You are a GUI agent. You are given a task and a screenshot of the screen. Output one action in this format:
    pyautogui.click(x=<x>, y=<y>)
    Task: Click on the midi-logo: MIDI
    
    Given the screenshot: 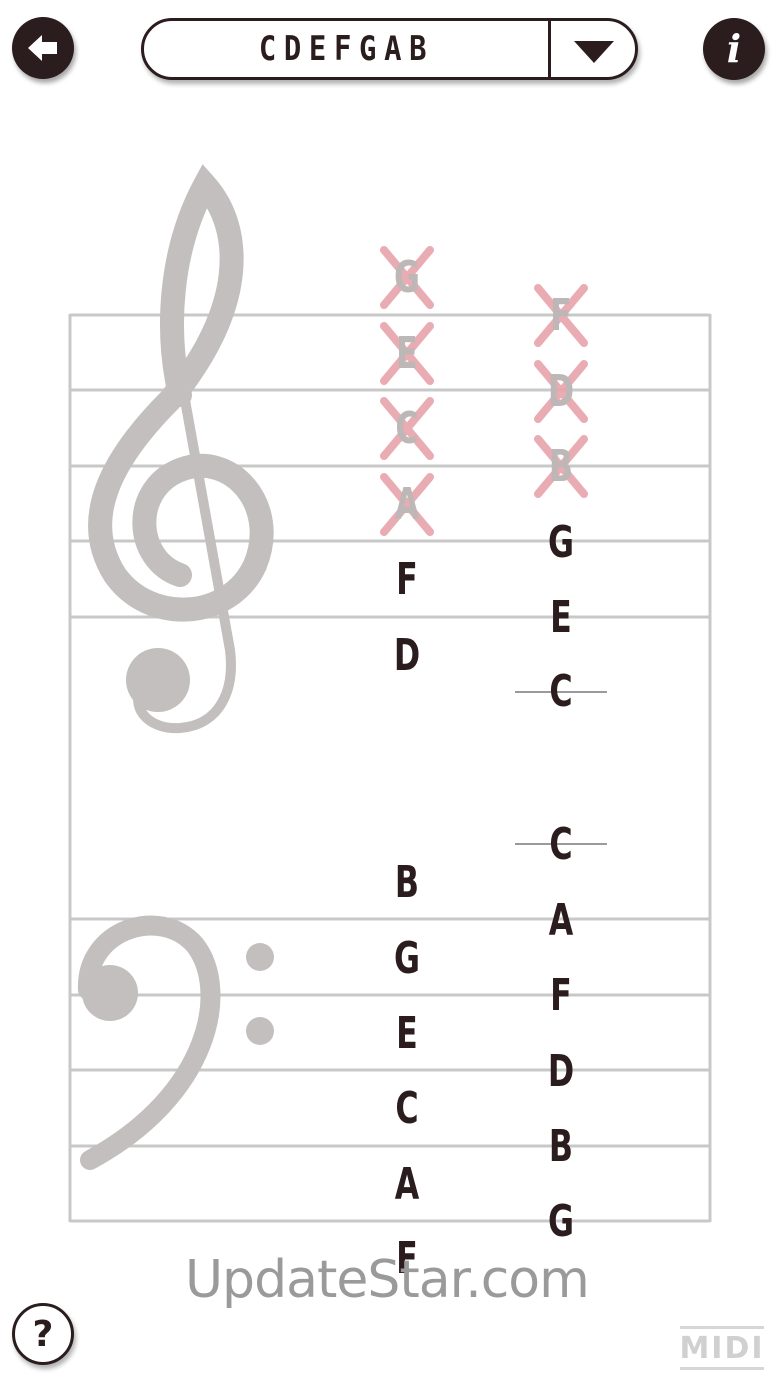 What is the action you would take?
    pyautogui.click(x=722, y=1348)
    